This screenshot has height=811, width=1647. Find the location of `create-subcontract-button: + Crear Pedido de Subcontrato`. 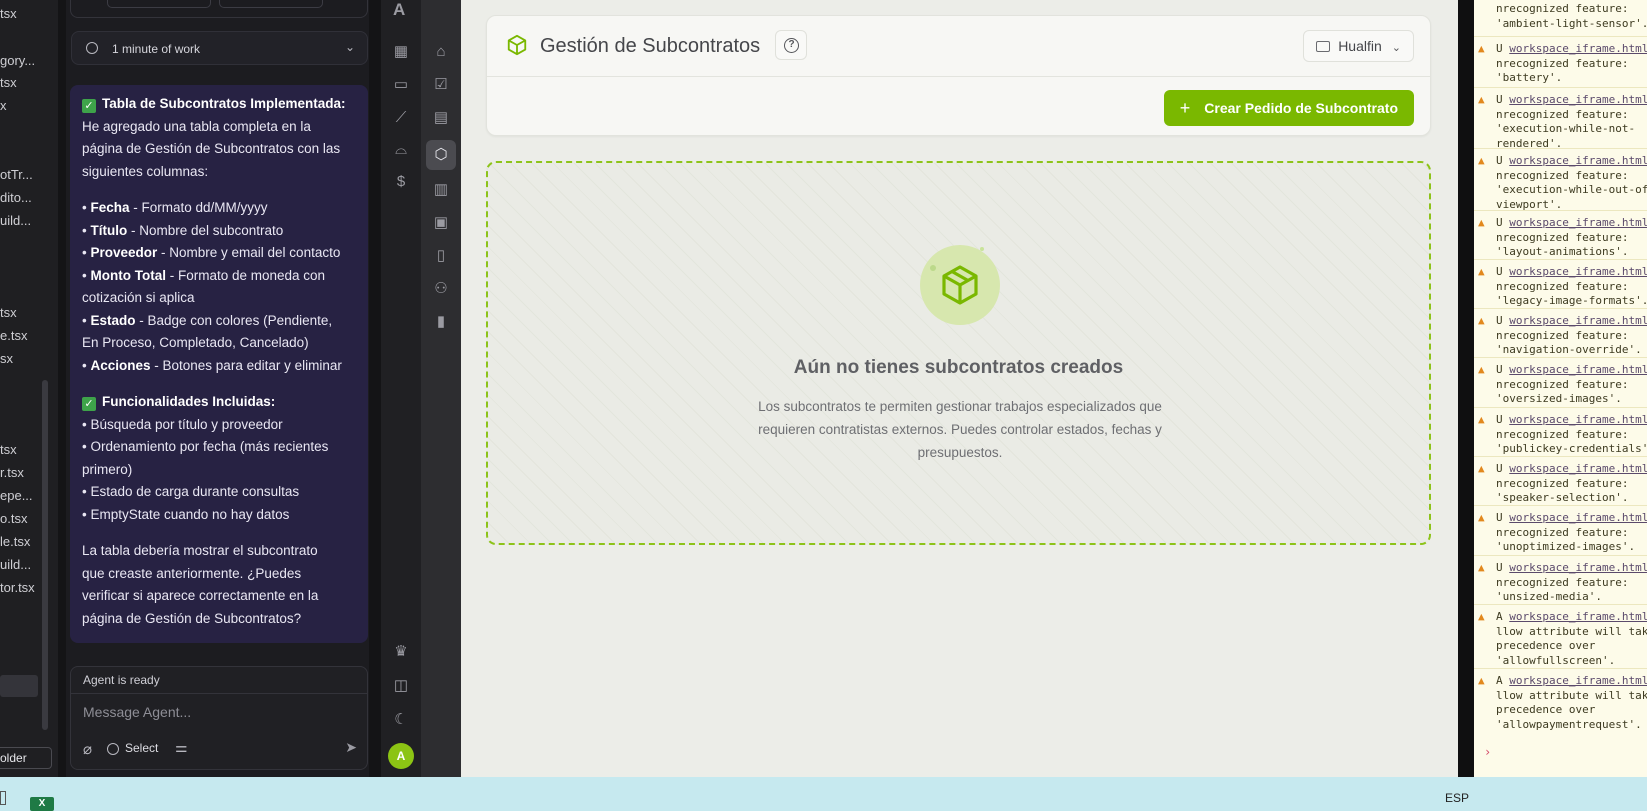

create-subcontract-button: + Crear Pedido de Subcontrato is located at coordinates (1288, 108).